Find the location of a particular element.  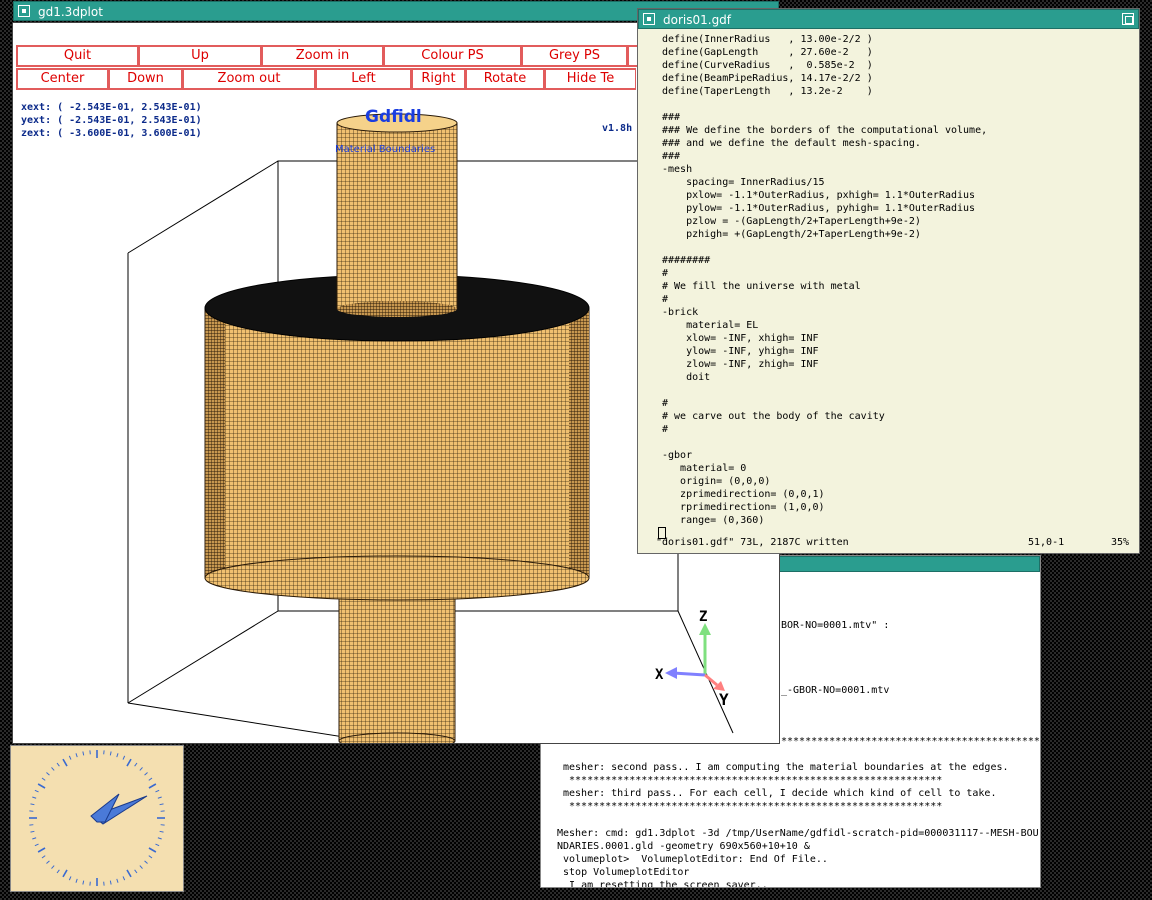

left-button: Left is located at coordinates (363, 79).